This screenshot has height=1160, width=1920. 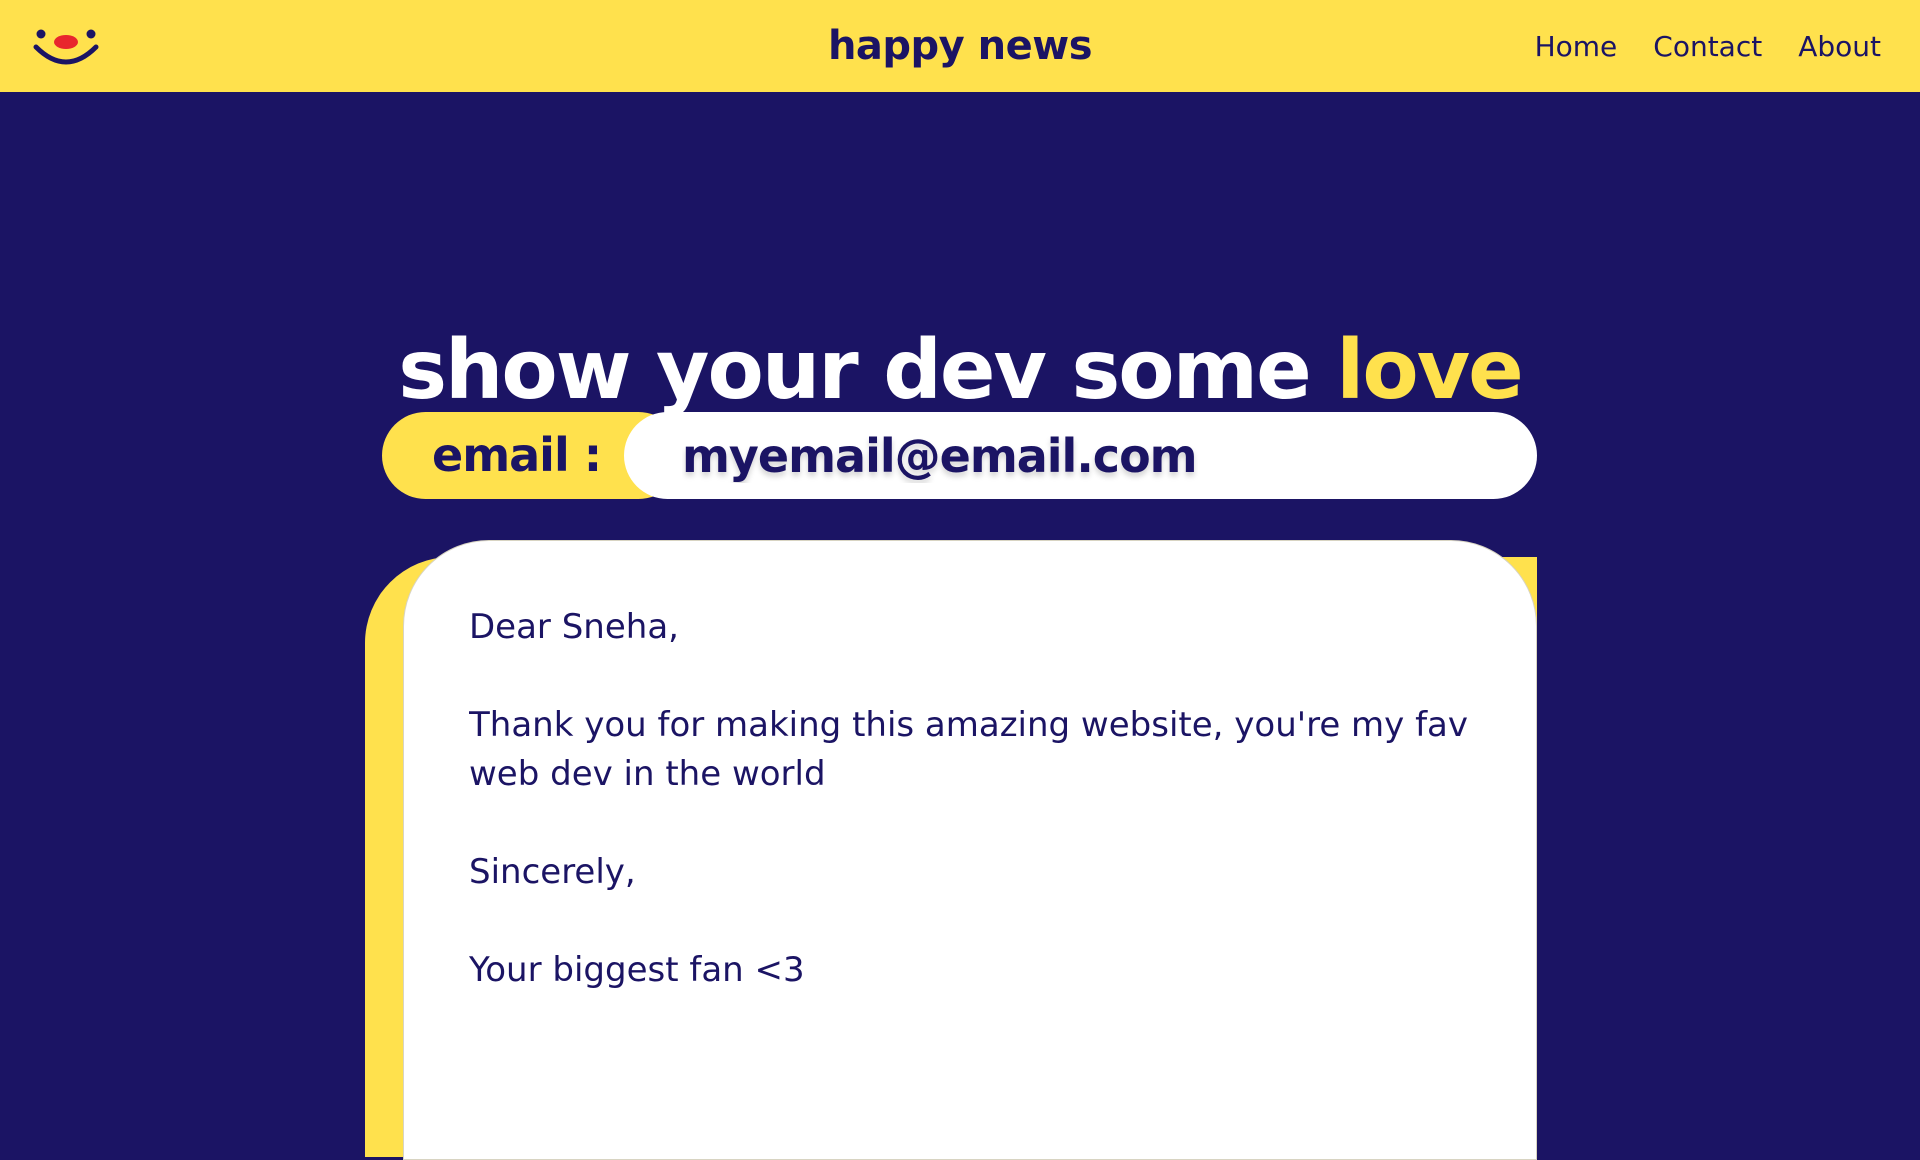 What do you see at coordinates (1430, 370) in the screenshot?
I see `headline-accent-text: love` at bounding box center [1430, 370].